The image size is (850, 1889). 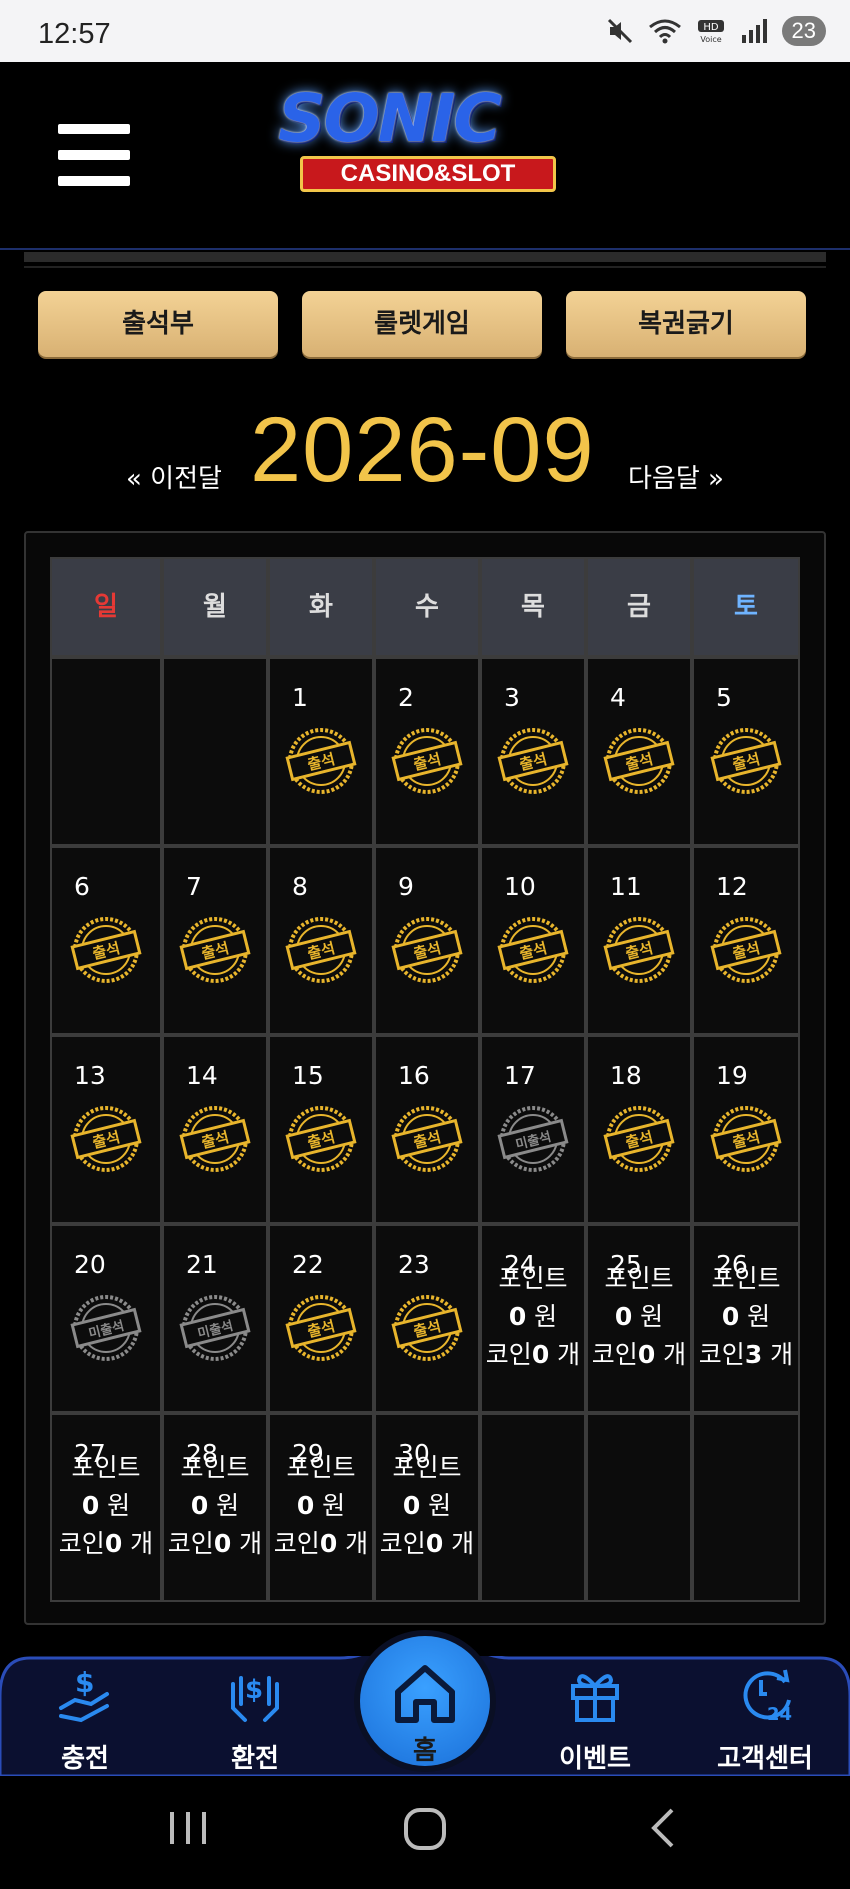 What do you see at coordinates (406, 697) in the screenshot?
I see `day-number: 2` at bounding box center [406, 697].